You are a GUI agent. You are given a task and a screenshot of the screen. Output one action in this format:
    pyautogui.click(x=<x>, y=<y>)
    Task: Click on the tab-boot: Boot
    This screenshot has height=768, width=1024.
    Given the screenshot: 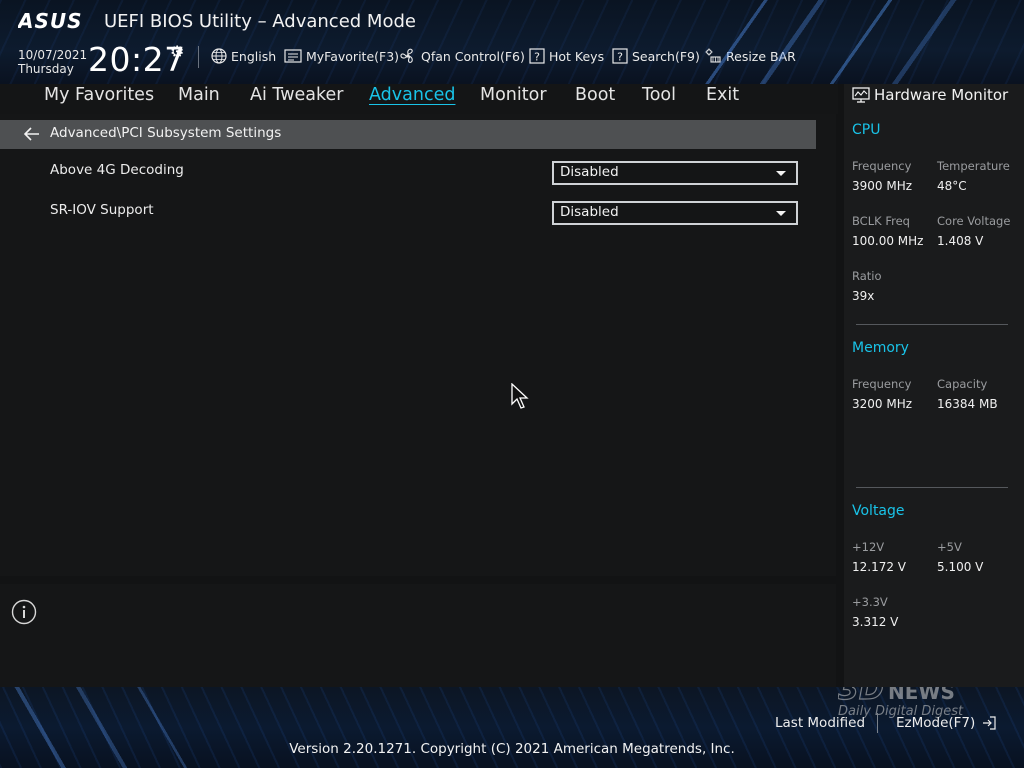 What is the action you would take?
    pyautogui.click(x=595, y=95)
    